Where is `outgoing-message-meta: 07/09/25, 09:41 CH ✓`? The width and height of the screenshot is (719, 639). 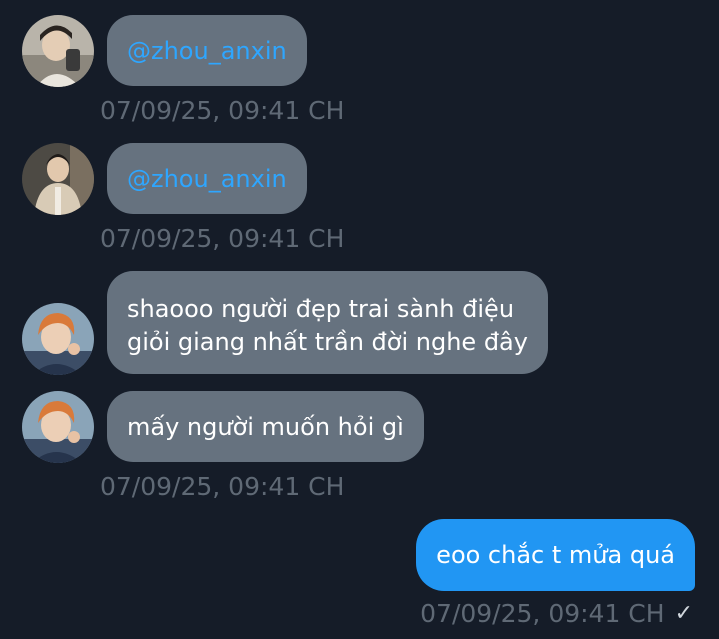
outgoing-message-meta: 07/09/25, 09:41 CH ✓ is located at coordinates (556, 614).